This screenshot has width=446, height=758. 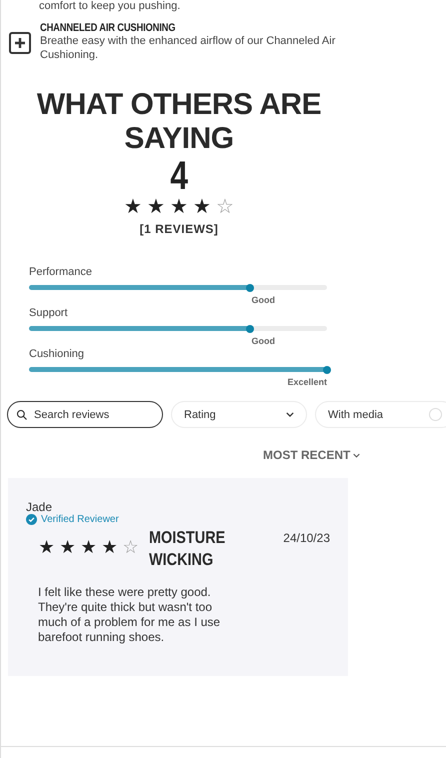 I want to click on section-heading: WHAT OTHERS ARE SAYING, so click(x=179, y=122).